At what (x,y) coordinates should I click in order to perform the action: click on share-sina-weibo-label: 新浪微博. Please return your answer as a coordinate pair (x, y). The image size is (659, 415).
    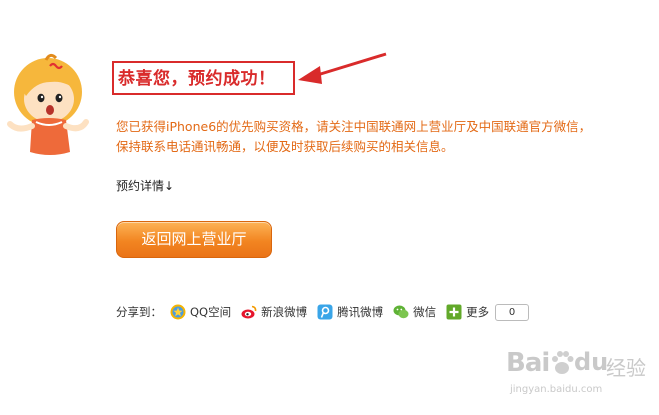
    Looking at the image, I should click on (284, 312).